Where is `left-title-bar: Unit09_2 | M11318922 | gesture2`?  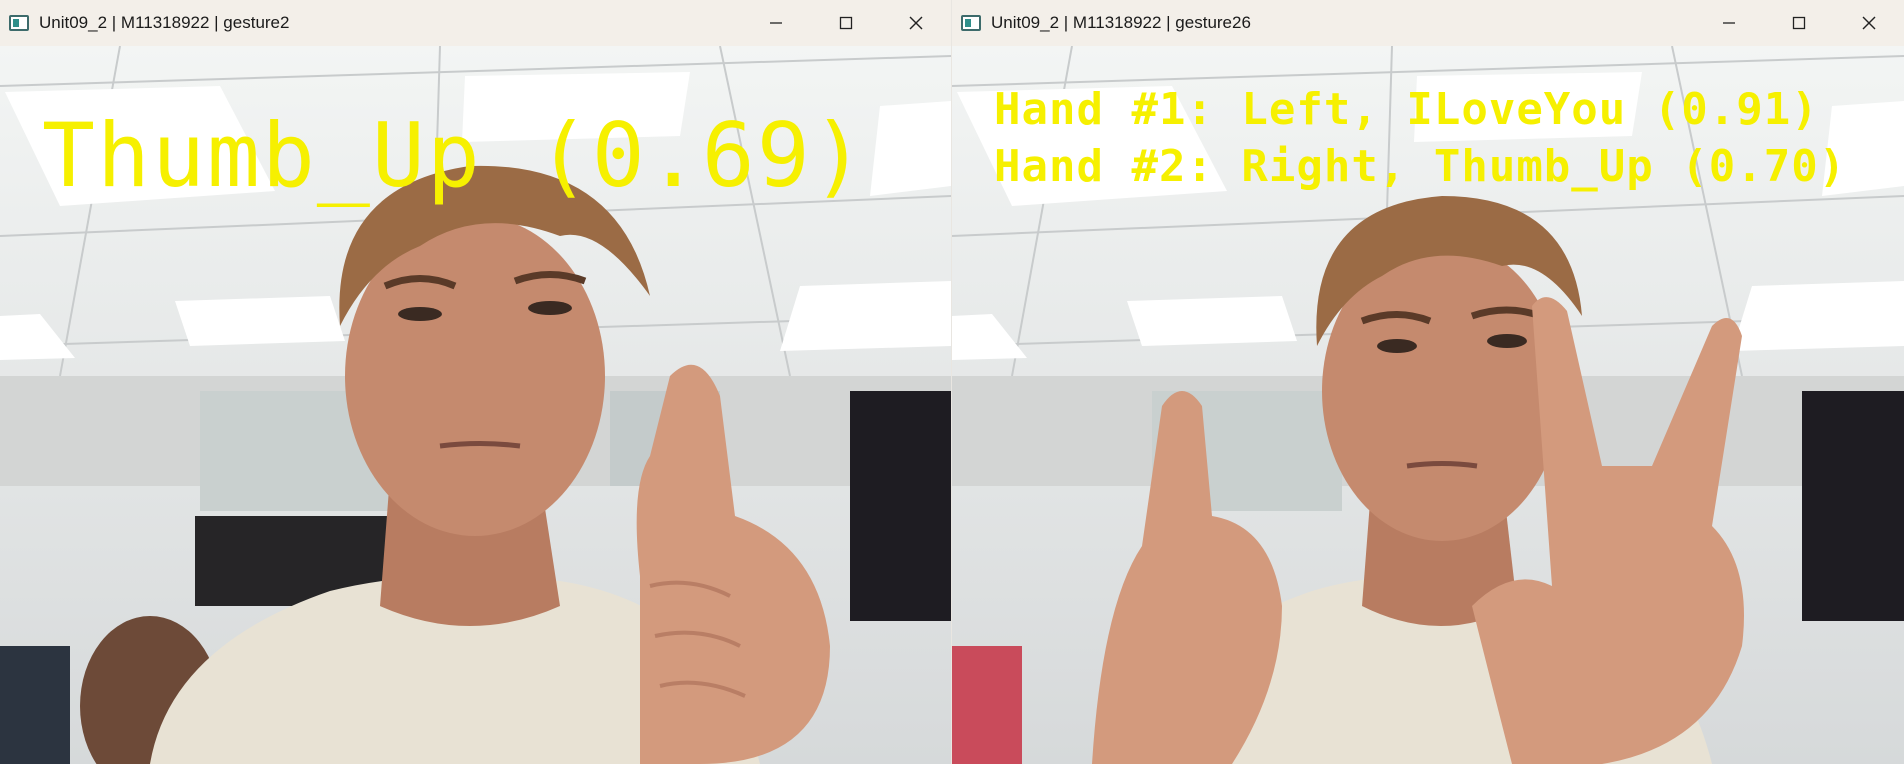
left-title-bar: Unit09_2 | M11318922 | gesture2 is located at coordinates (475, 23).